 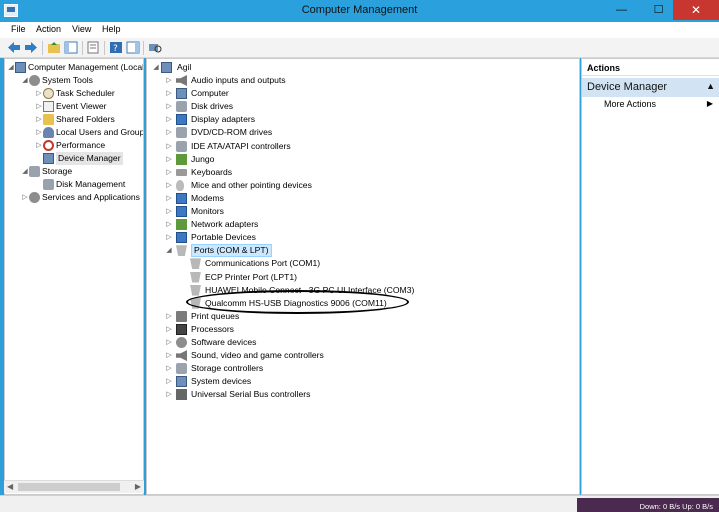 What do you see at coordinates (74, 145) in the screenshot?
I see `console-tree-item: ▷ Performance` at bounding box center [74, 145].